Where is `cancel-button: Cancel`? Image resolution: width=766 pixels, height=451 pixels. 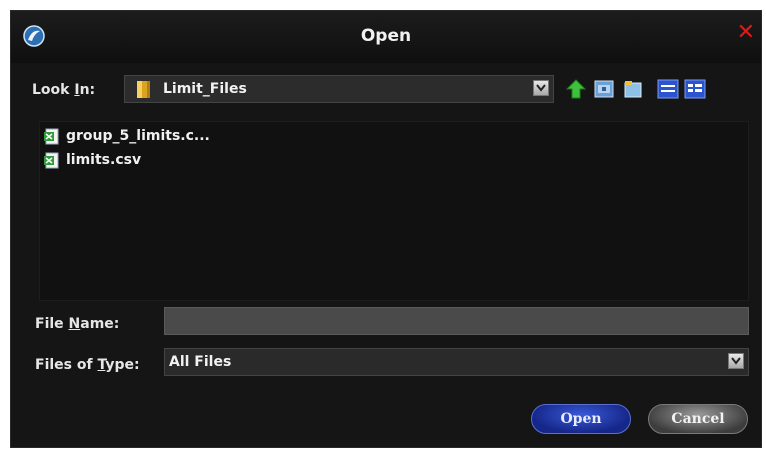
cancel-button: Cancel is located at coordinates (698, 419).